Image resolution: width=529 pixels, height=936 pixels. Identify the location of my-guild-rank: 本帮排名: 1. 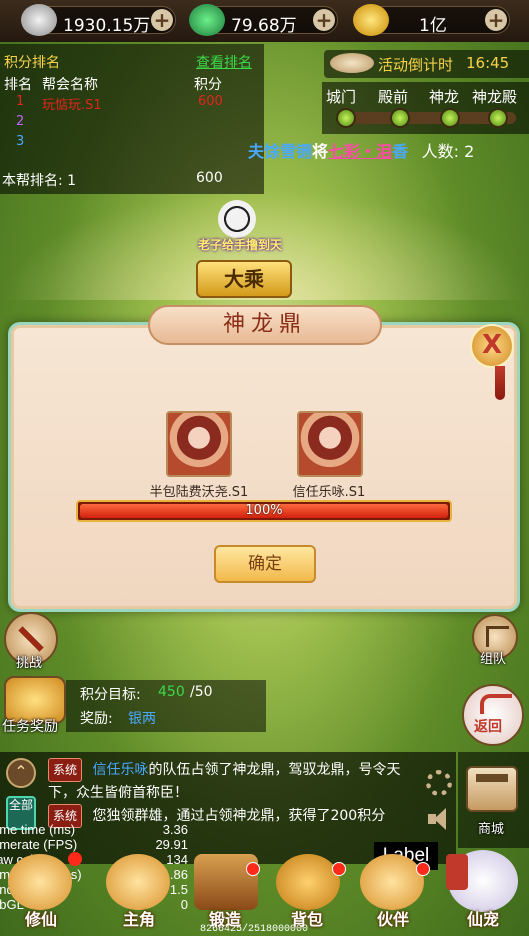
(39, 181).